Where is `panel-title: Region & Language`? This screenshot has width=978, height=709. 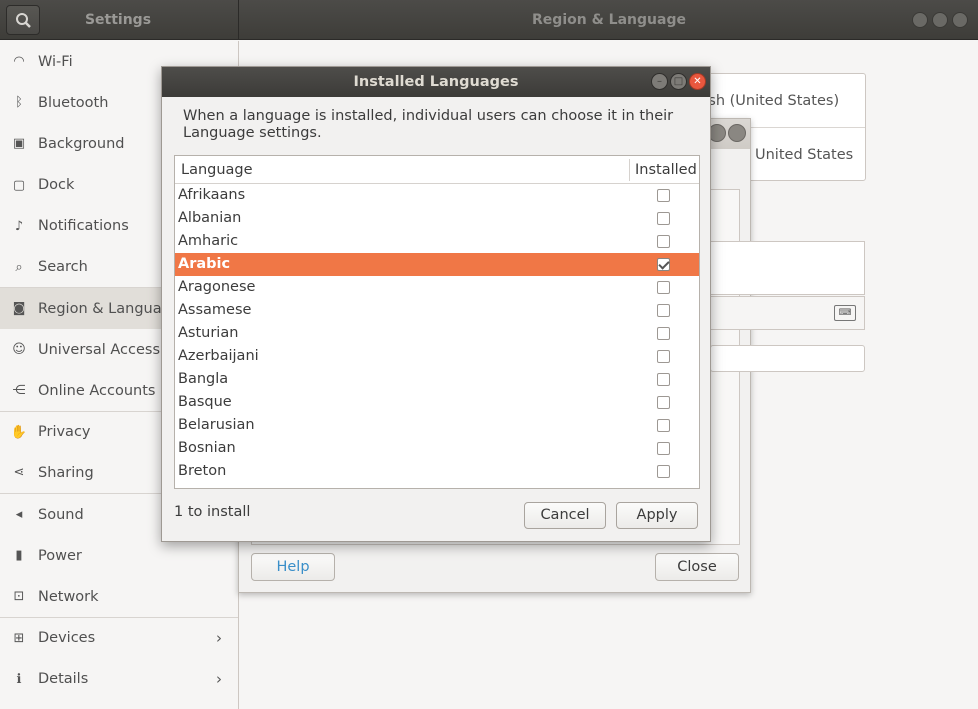 panel-title: Region & Language is located at coordinates (609, 20).